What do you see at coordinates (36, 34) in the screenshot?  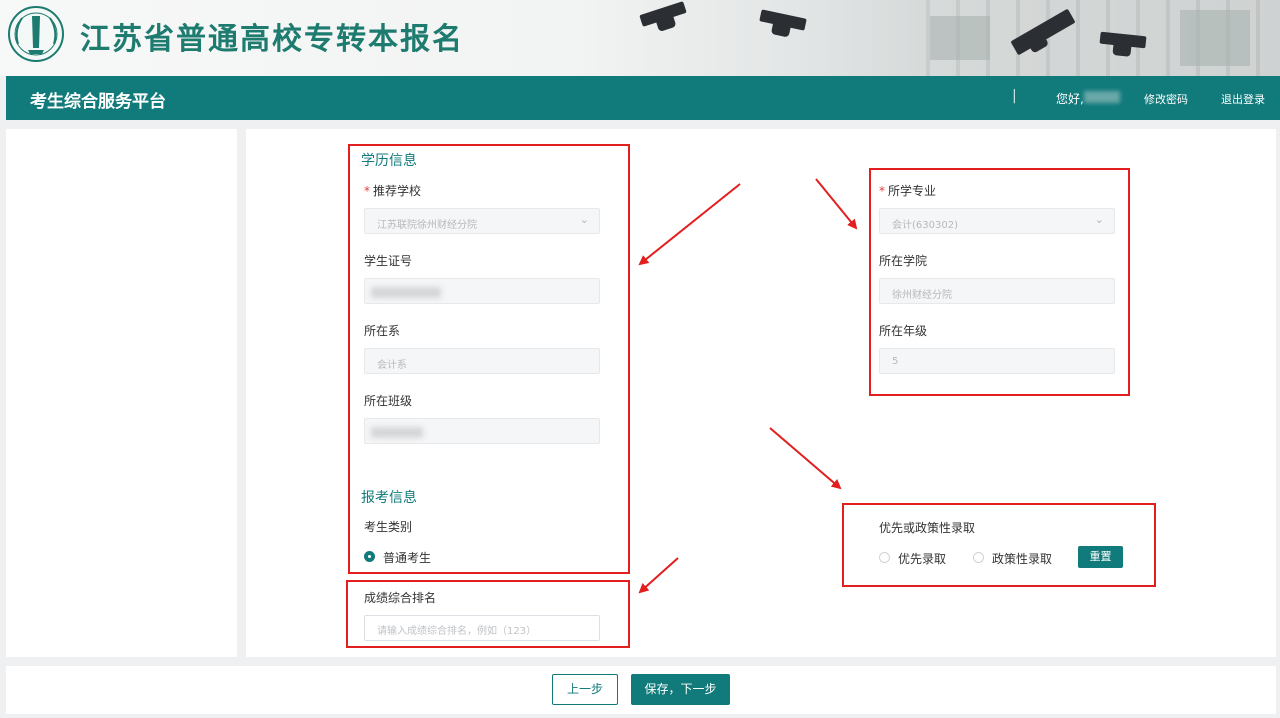 I see `school-emblem-icon` at bounding box center [36, 34].